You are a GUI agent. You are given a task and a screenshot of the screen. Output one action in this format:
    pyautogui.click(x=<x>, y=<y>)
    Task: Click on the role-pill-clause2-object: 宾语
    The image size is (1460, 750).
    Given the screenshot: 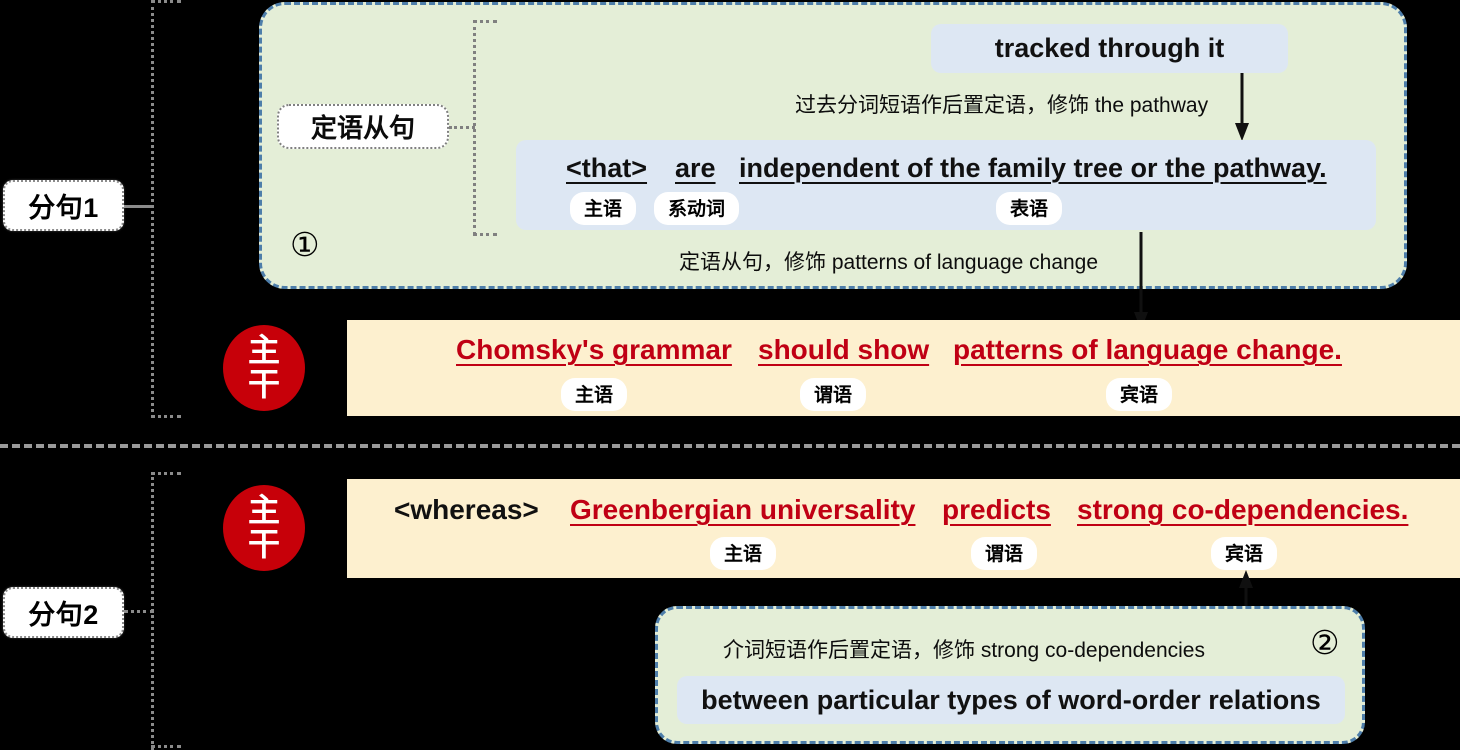 What is the action you would take?
    pyautogui.click(x=1244, y=553)
    